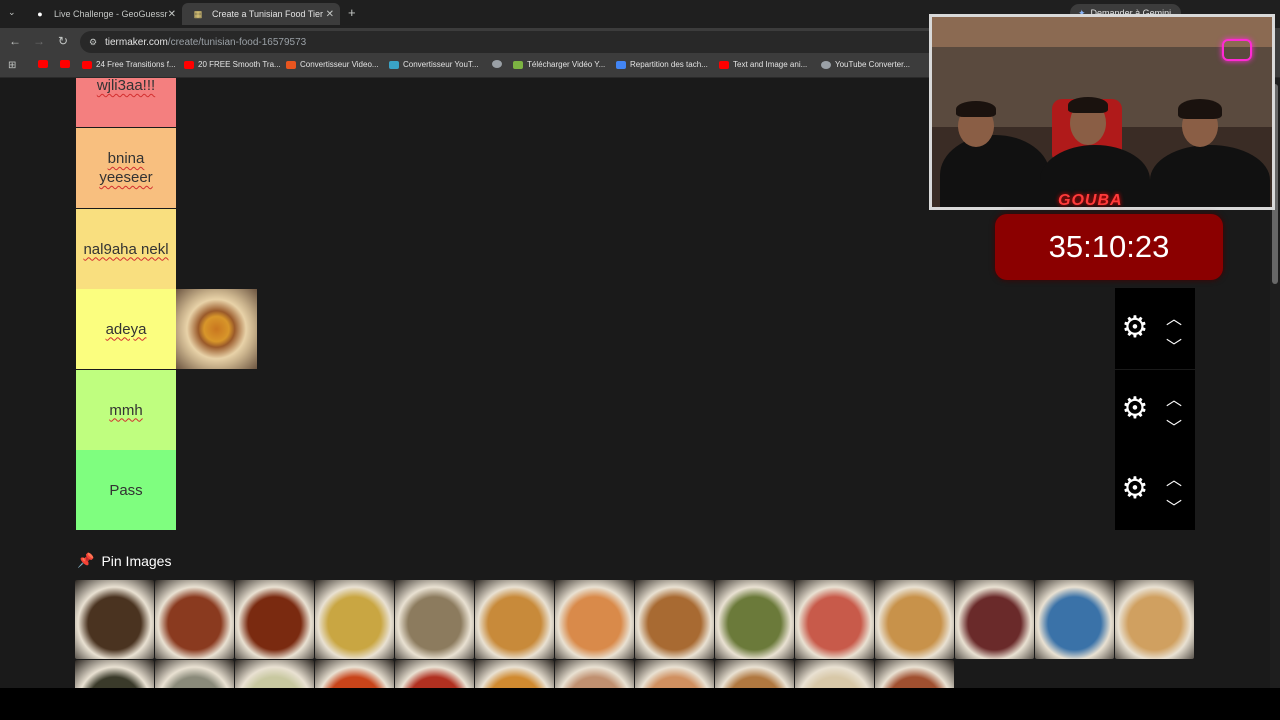 The height and width of the screenshot is (720, 1280). Describe the element at coordinates (352, 12) in the screenshot. I see `new-tab-button: +` at that location.